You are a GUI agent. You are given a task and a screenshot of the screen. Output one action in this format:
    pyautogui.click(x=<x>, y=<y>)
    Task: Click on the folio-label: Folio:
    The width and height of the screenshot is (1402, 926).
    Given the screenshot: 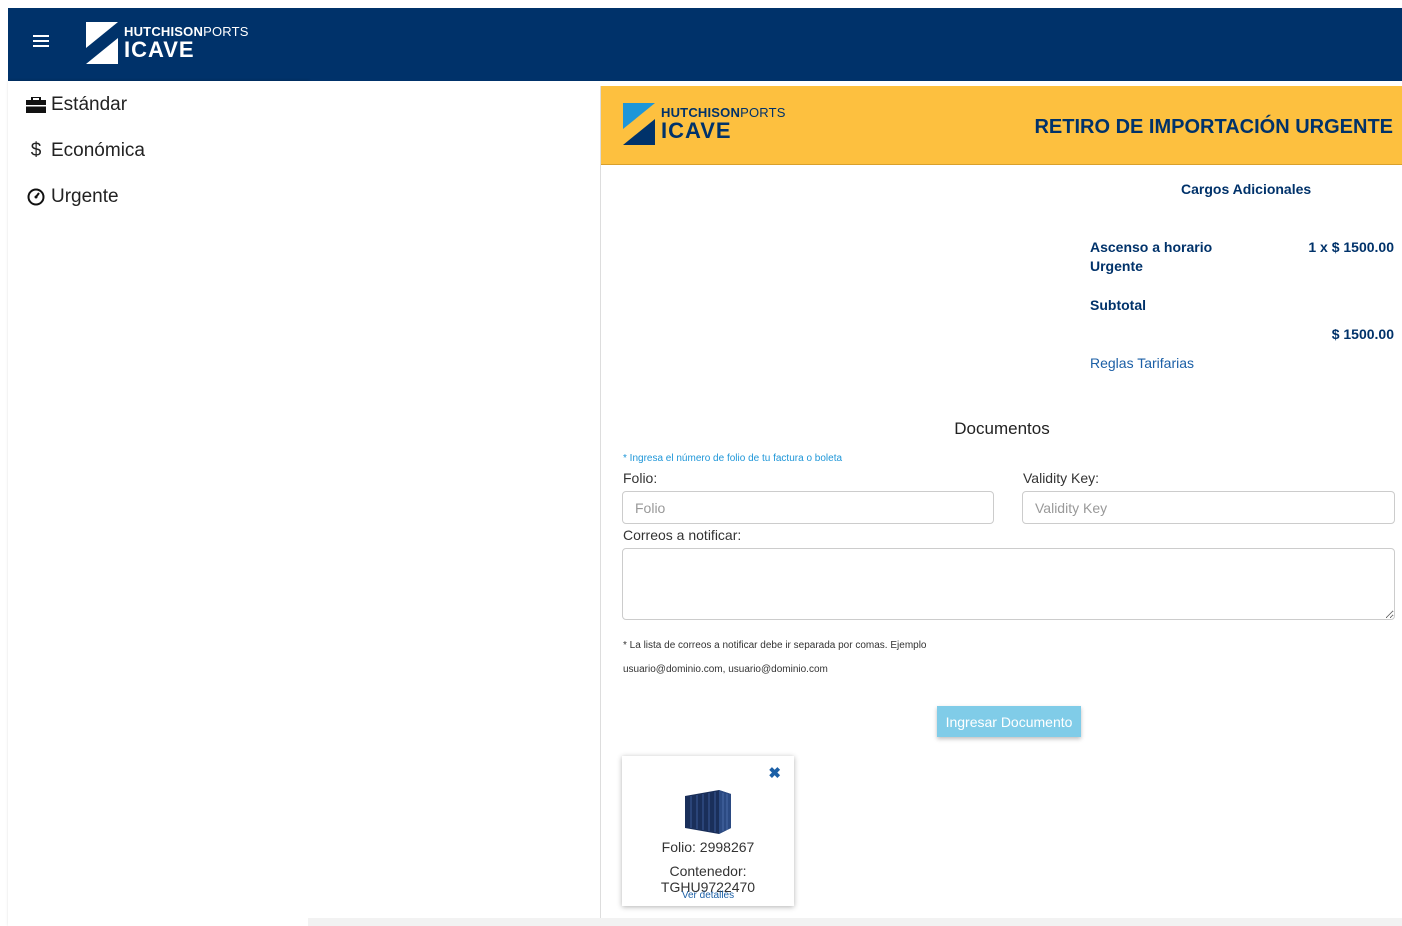 What is the action you would take?
    pyautogui.click(x=640, y=478)
    